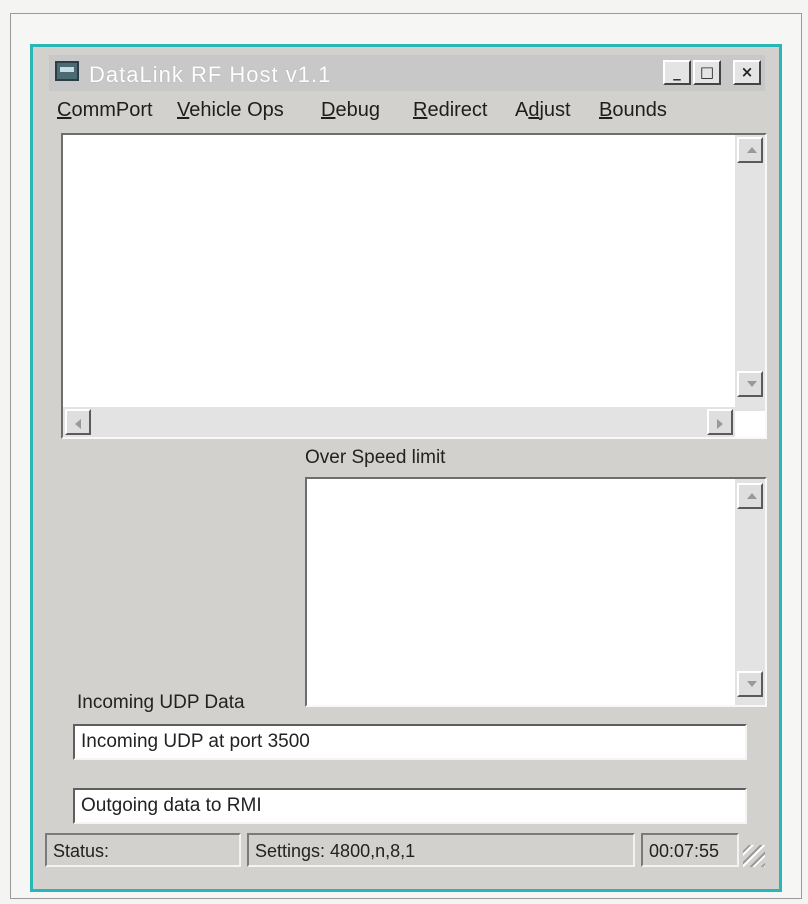  Describe the element at coordinates (633, 110) in the screenshot. I see `menu-bounds: Bounds` at that location.